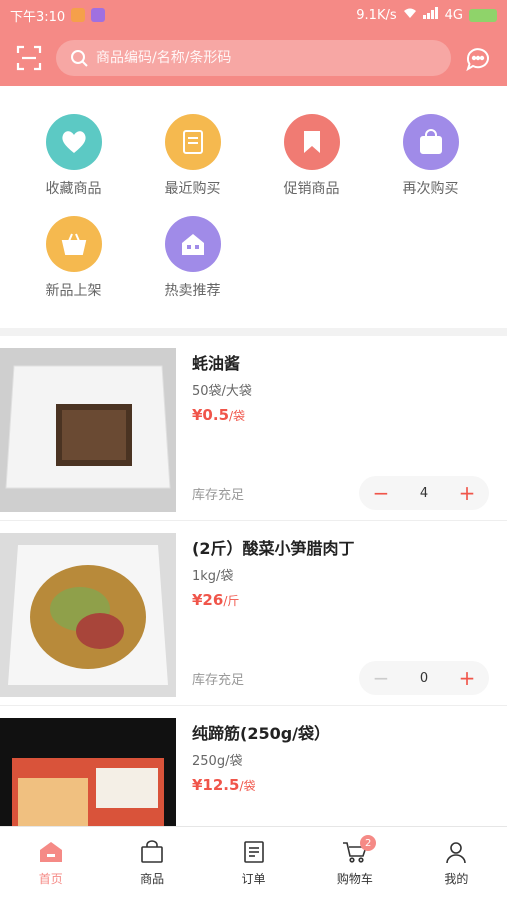 The image size is (507, 900). I want to click on tab-home: 首页, so click(50, 863).